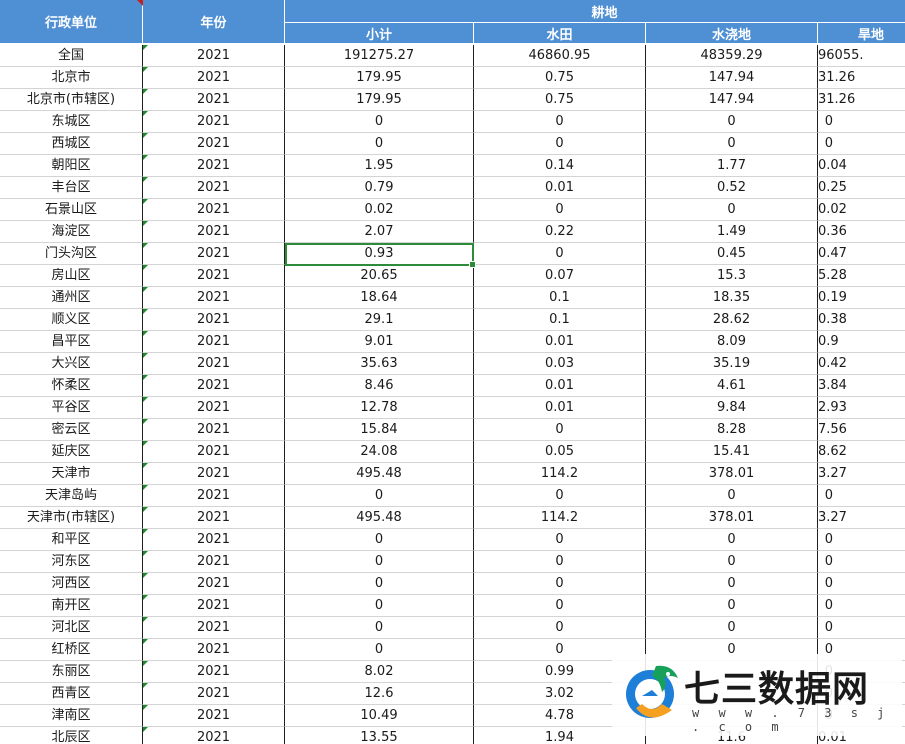 The width and height of the screenshot is (905, 744). I want to click on cell-subtotal: 18.64, so click(379, 298).